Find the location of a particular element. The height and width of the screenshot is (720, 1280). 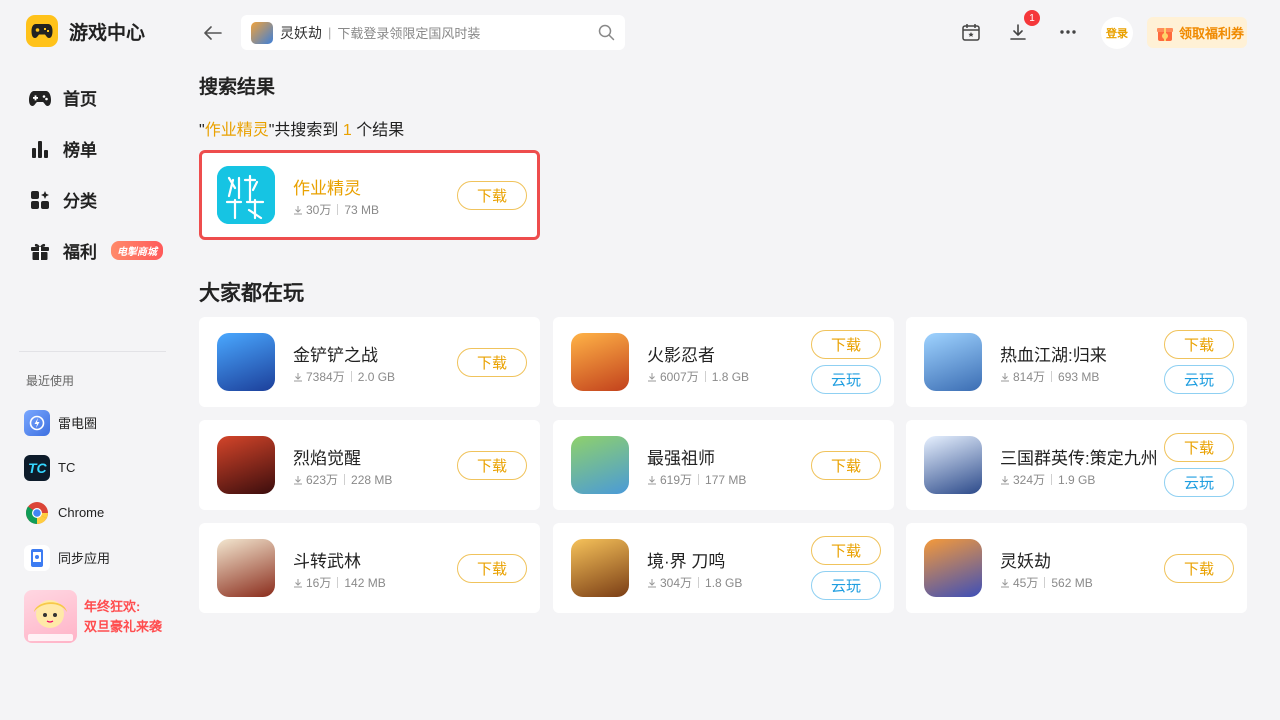

file-size: 73 MB is located at coordinates (362, 209).